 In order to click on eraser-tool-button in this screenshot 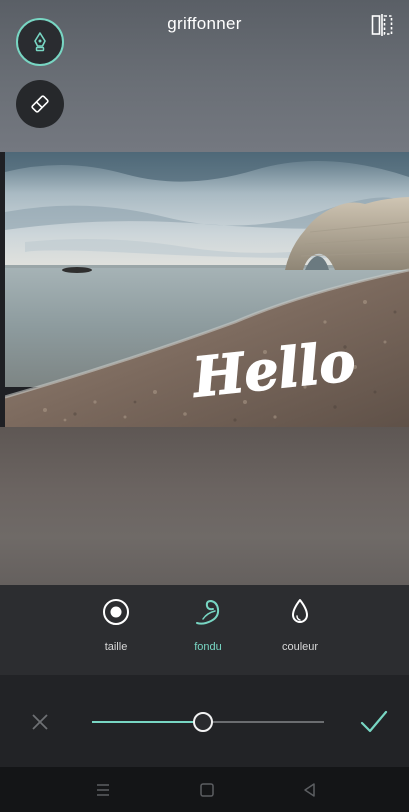, I will do `click(40, 104)`.